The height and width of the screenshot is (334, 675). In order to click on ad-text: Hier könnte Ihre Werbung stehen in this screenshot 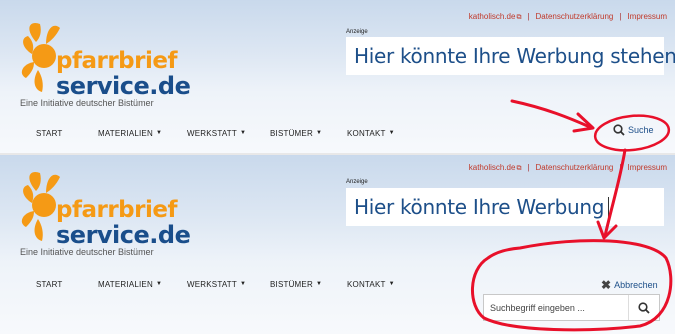, I will do `click(514, 56)`.